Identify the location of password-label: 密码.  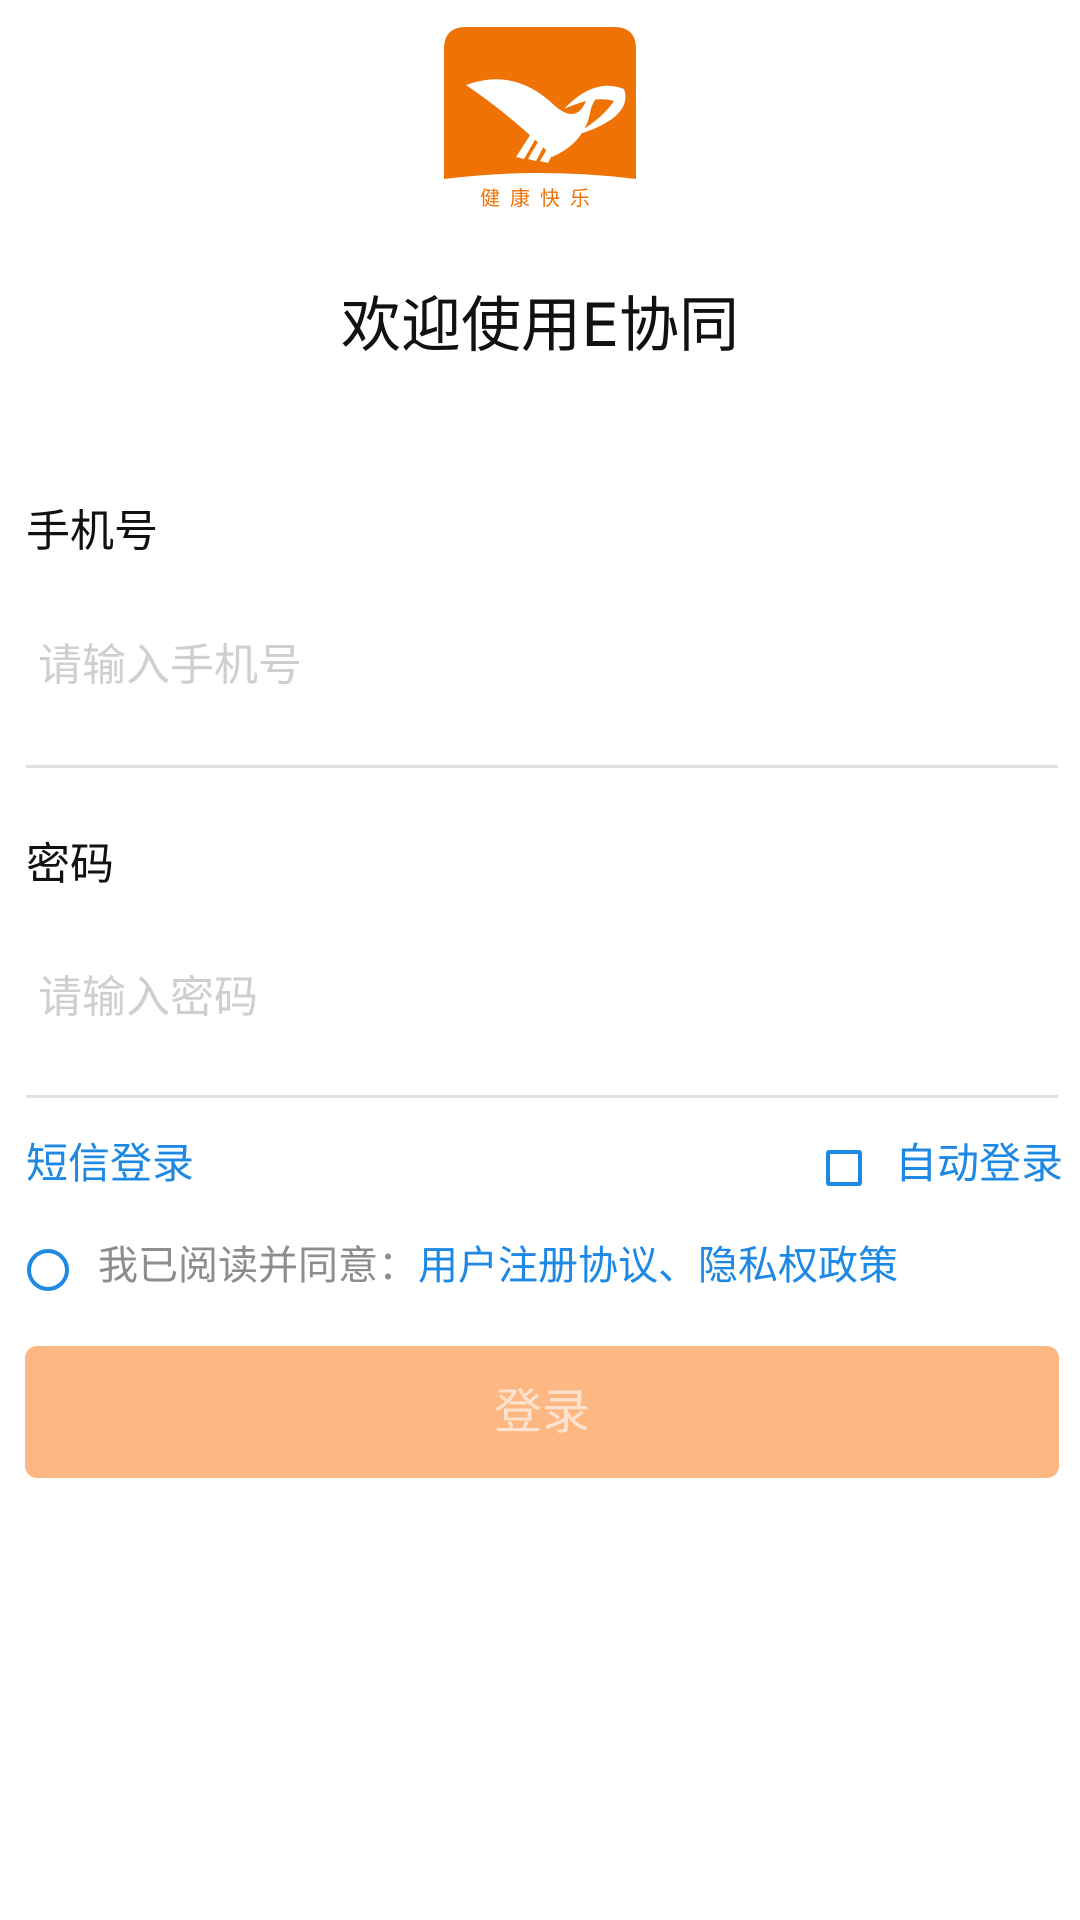
(70, 864).